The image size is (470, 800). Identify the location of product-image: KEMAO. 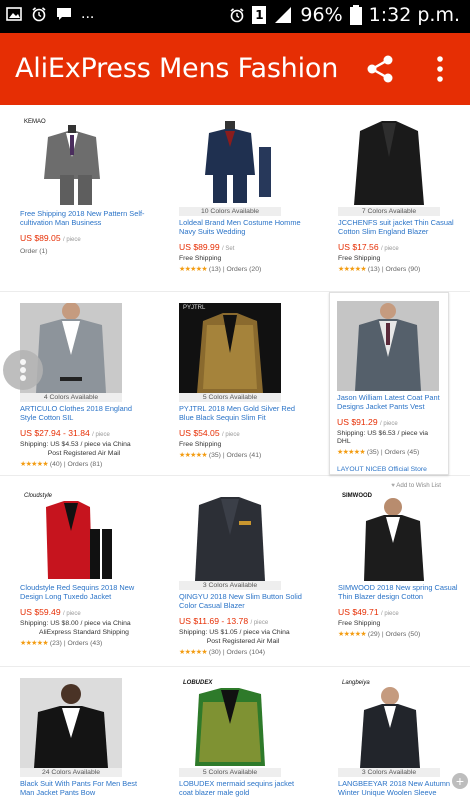
(71, 162).